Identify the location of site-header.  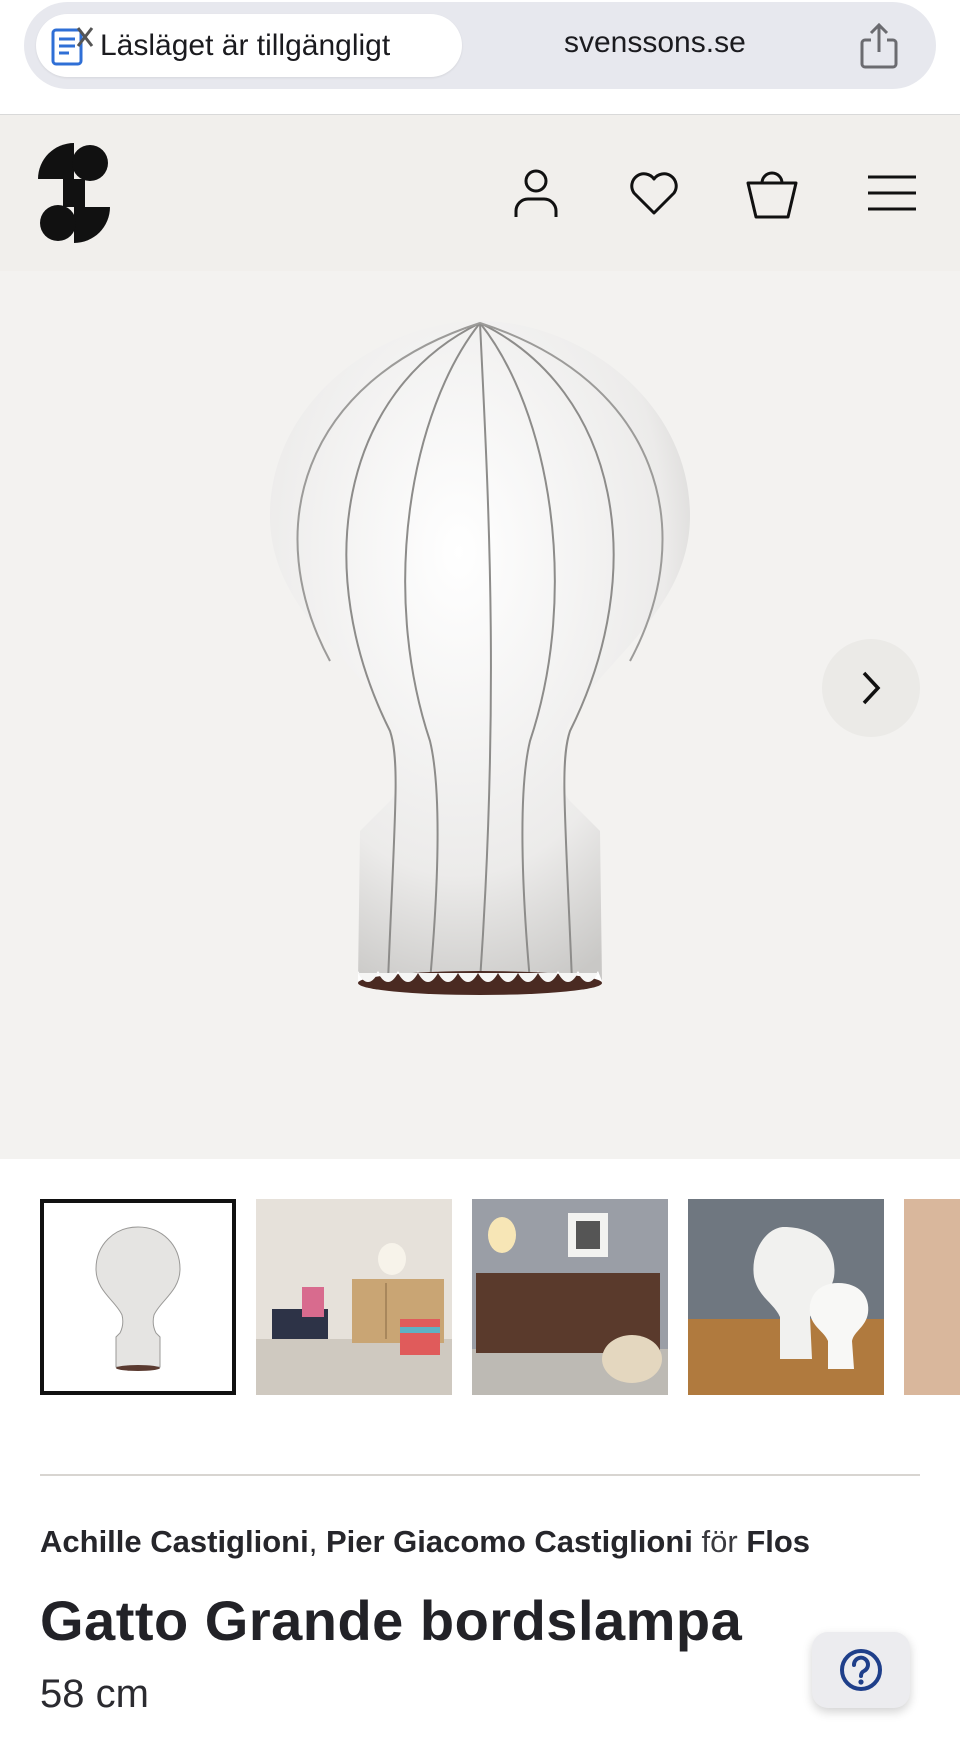
(480, 193).